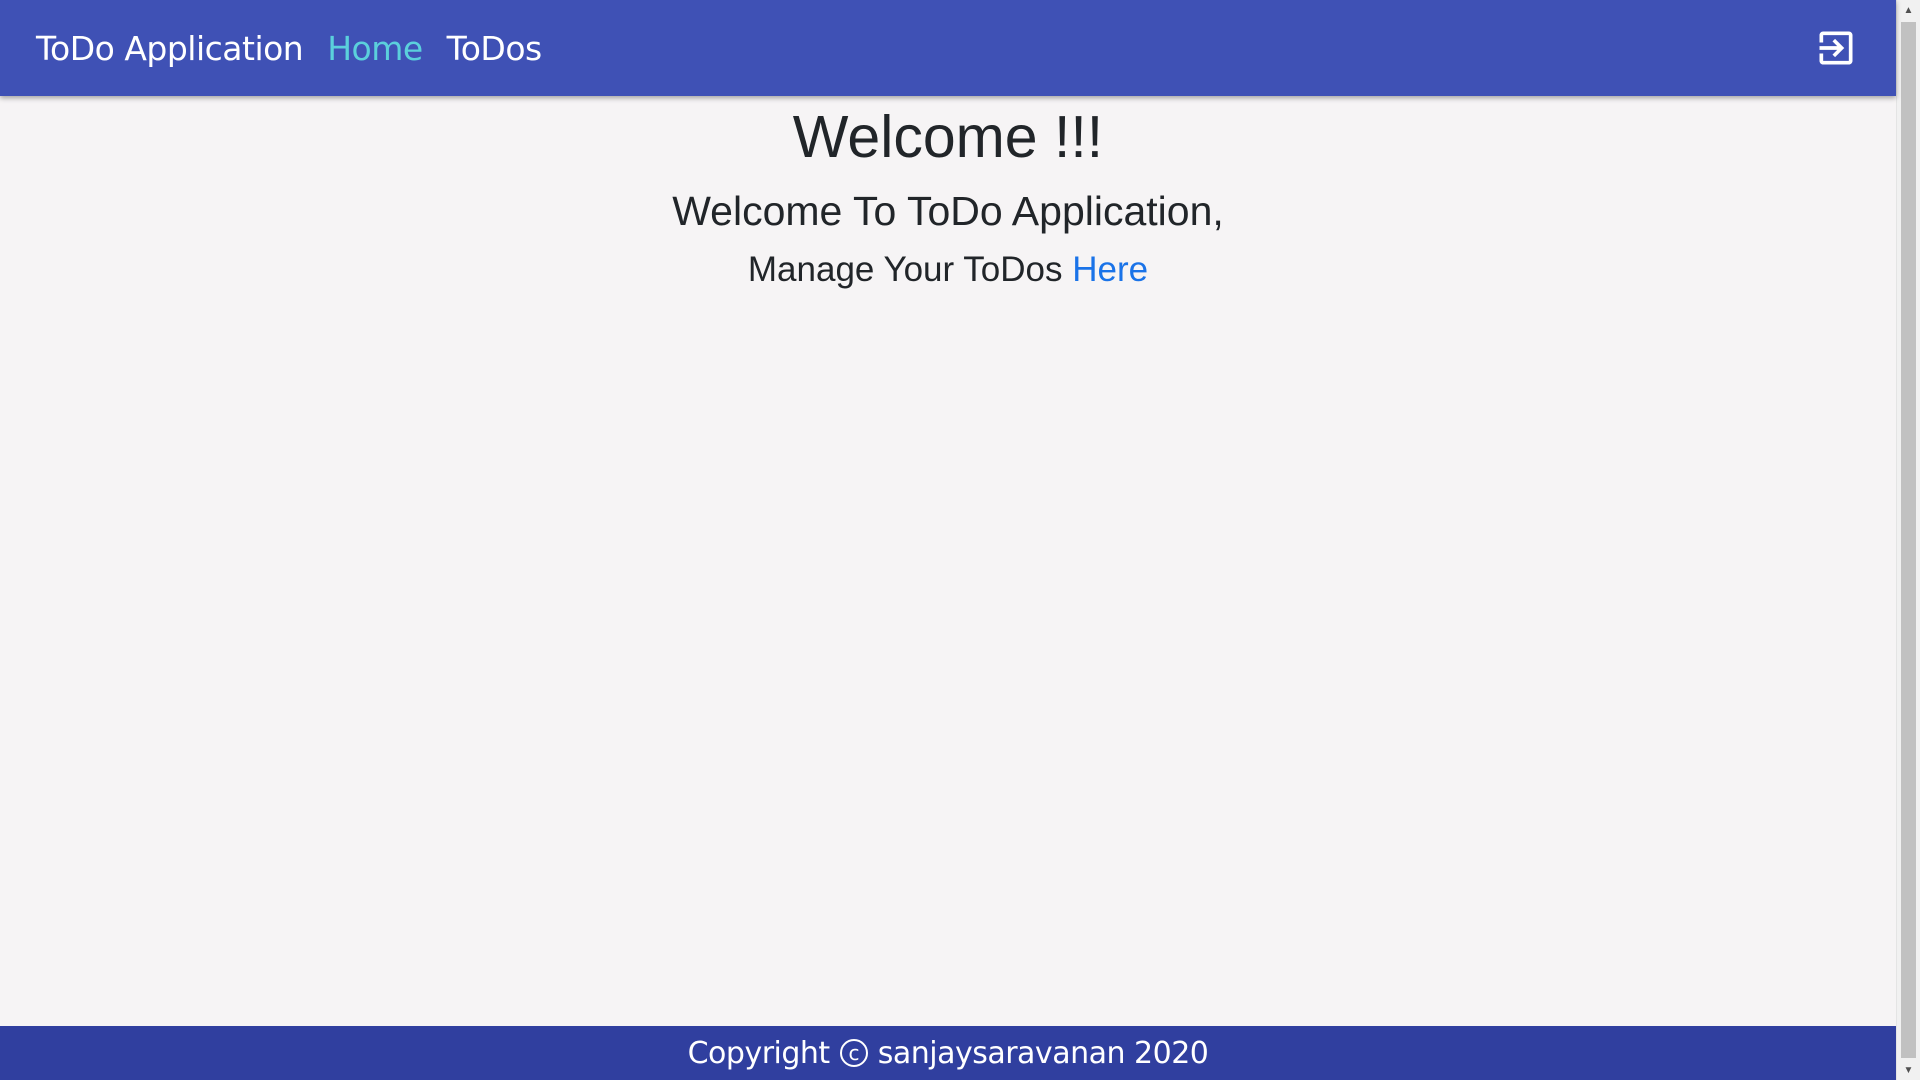 The width and height of the screenshot is (1920, 1080). Describe the element at coordinates (1908, 10) in the screenshot. I see `scroll-up-arrow-icon: ▲` at that location.